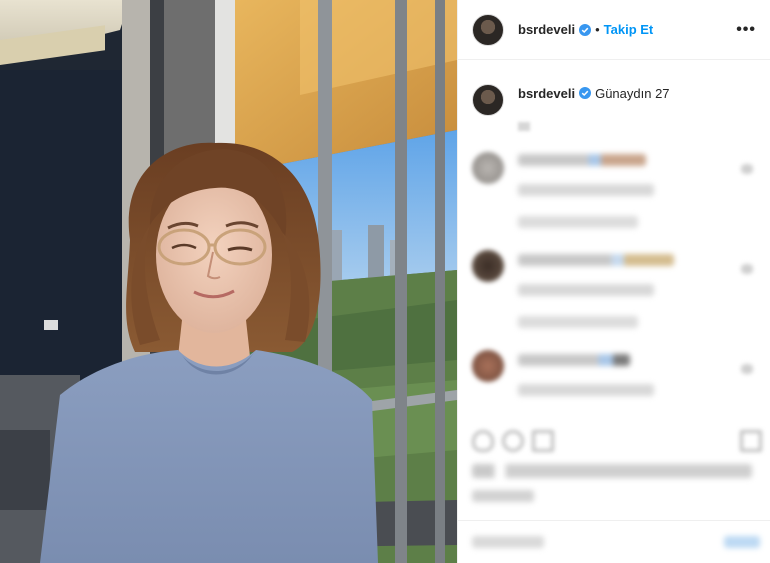  I want to click on username: bsrdeveli, so click(546, 29).